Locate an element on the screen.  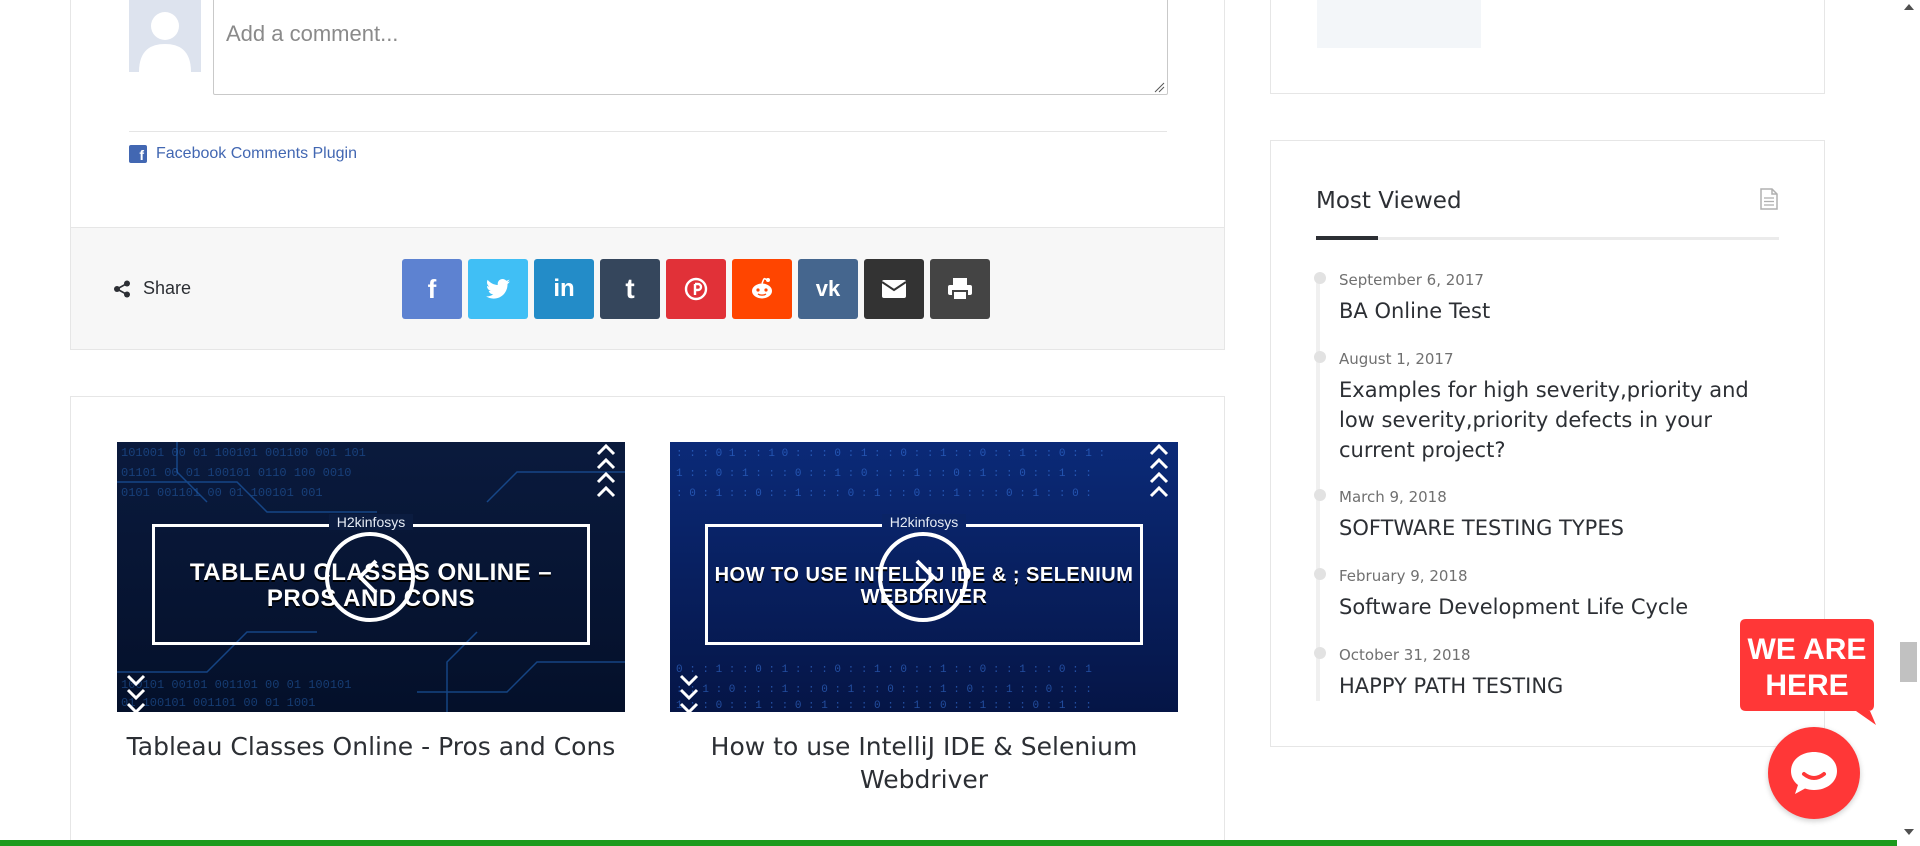
most-viewed-item: October 31, 2018 HAPPY PATH TESTING is located at coordinates (1546, 673).